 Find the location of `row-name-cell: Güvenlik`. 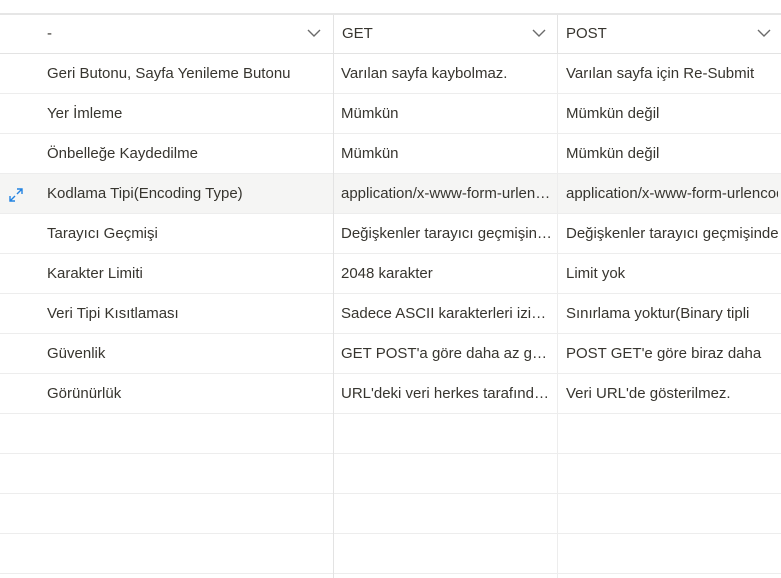

row-name-cell: Güvenlik is located at coordinates (188, 353).